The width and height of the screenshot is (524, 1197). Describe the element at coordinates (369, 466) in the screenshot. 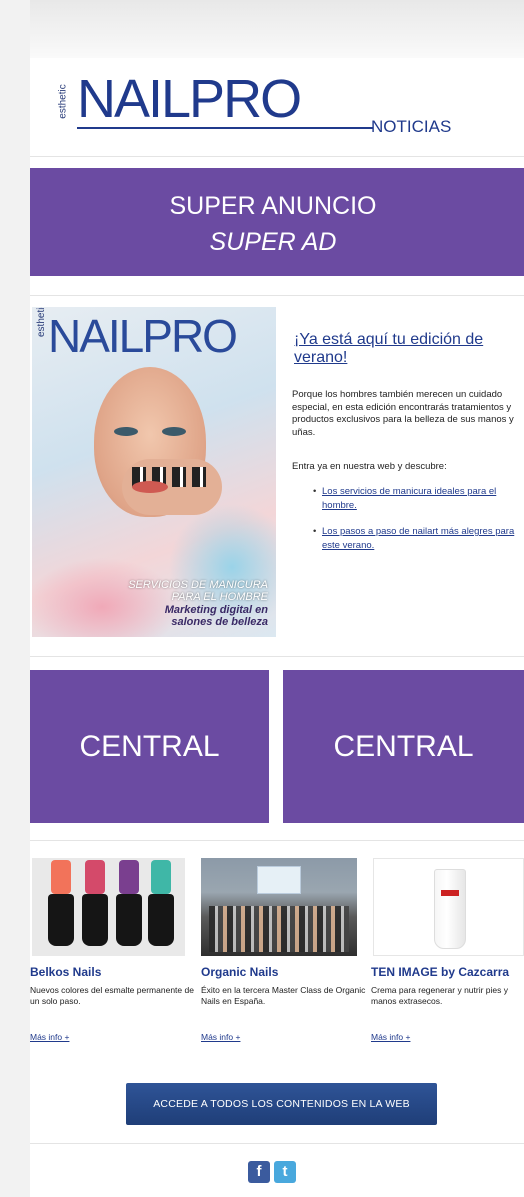

I see `feature-intro: Entra ya en nuestra web y descubre:` at that location.